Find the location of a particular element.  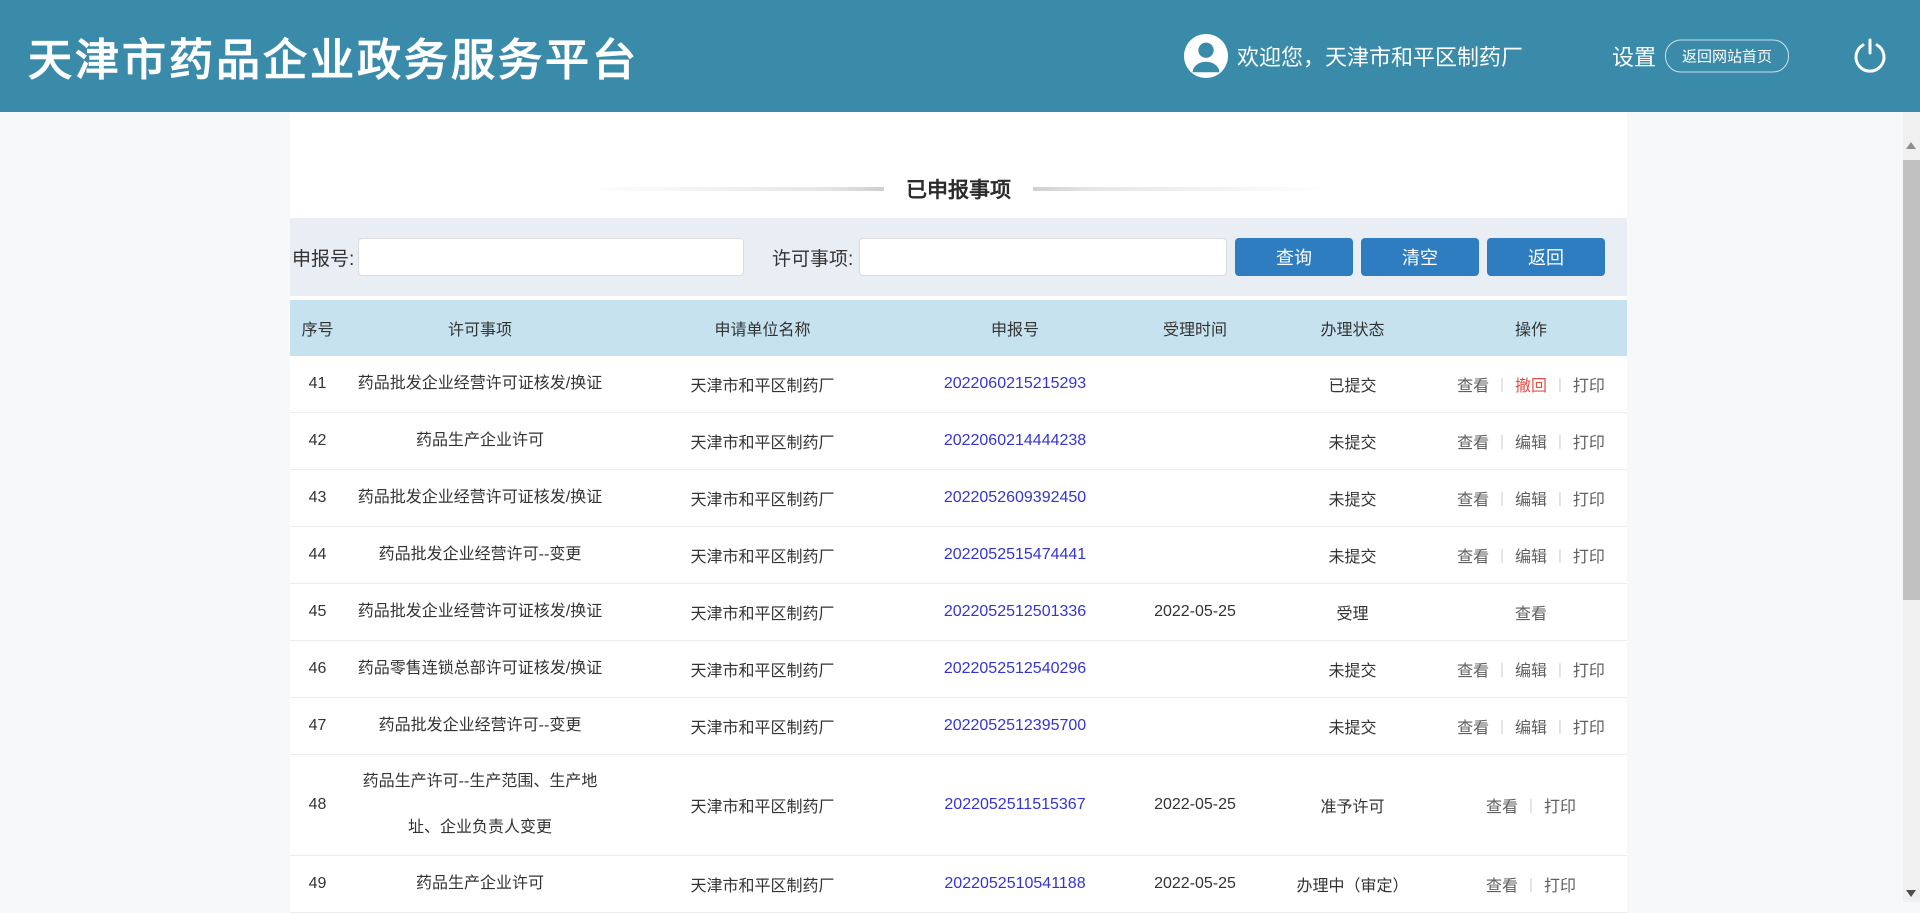

app-header: 天津市药品企业政务服务平台 欢迎您，天津市和平区制药厂 设置 返回网站首页 is located at coordinates (960, 56).